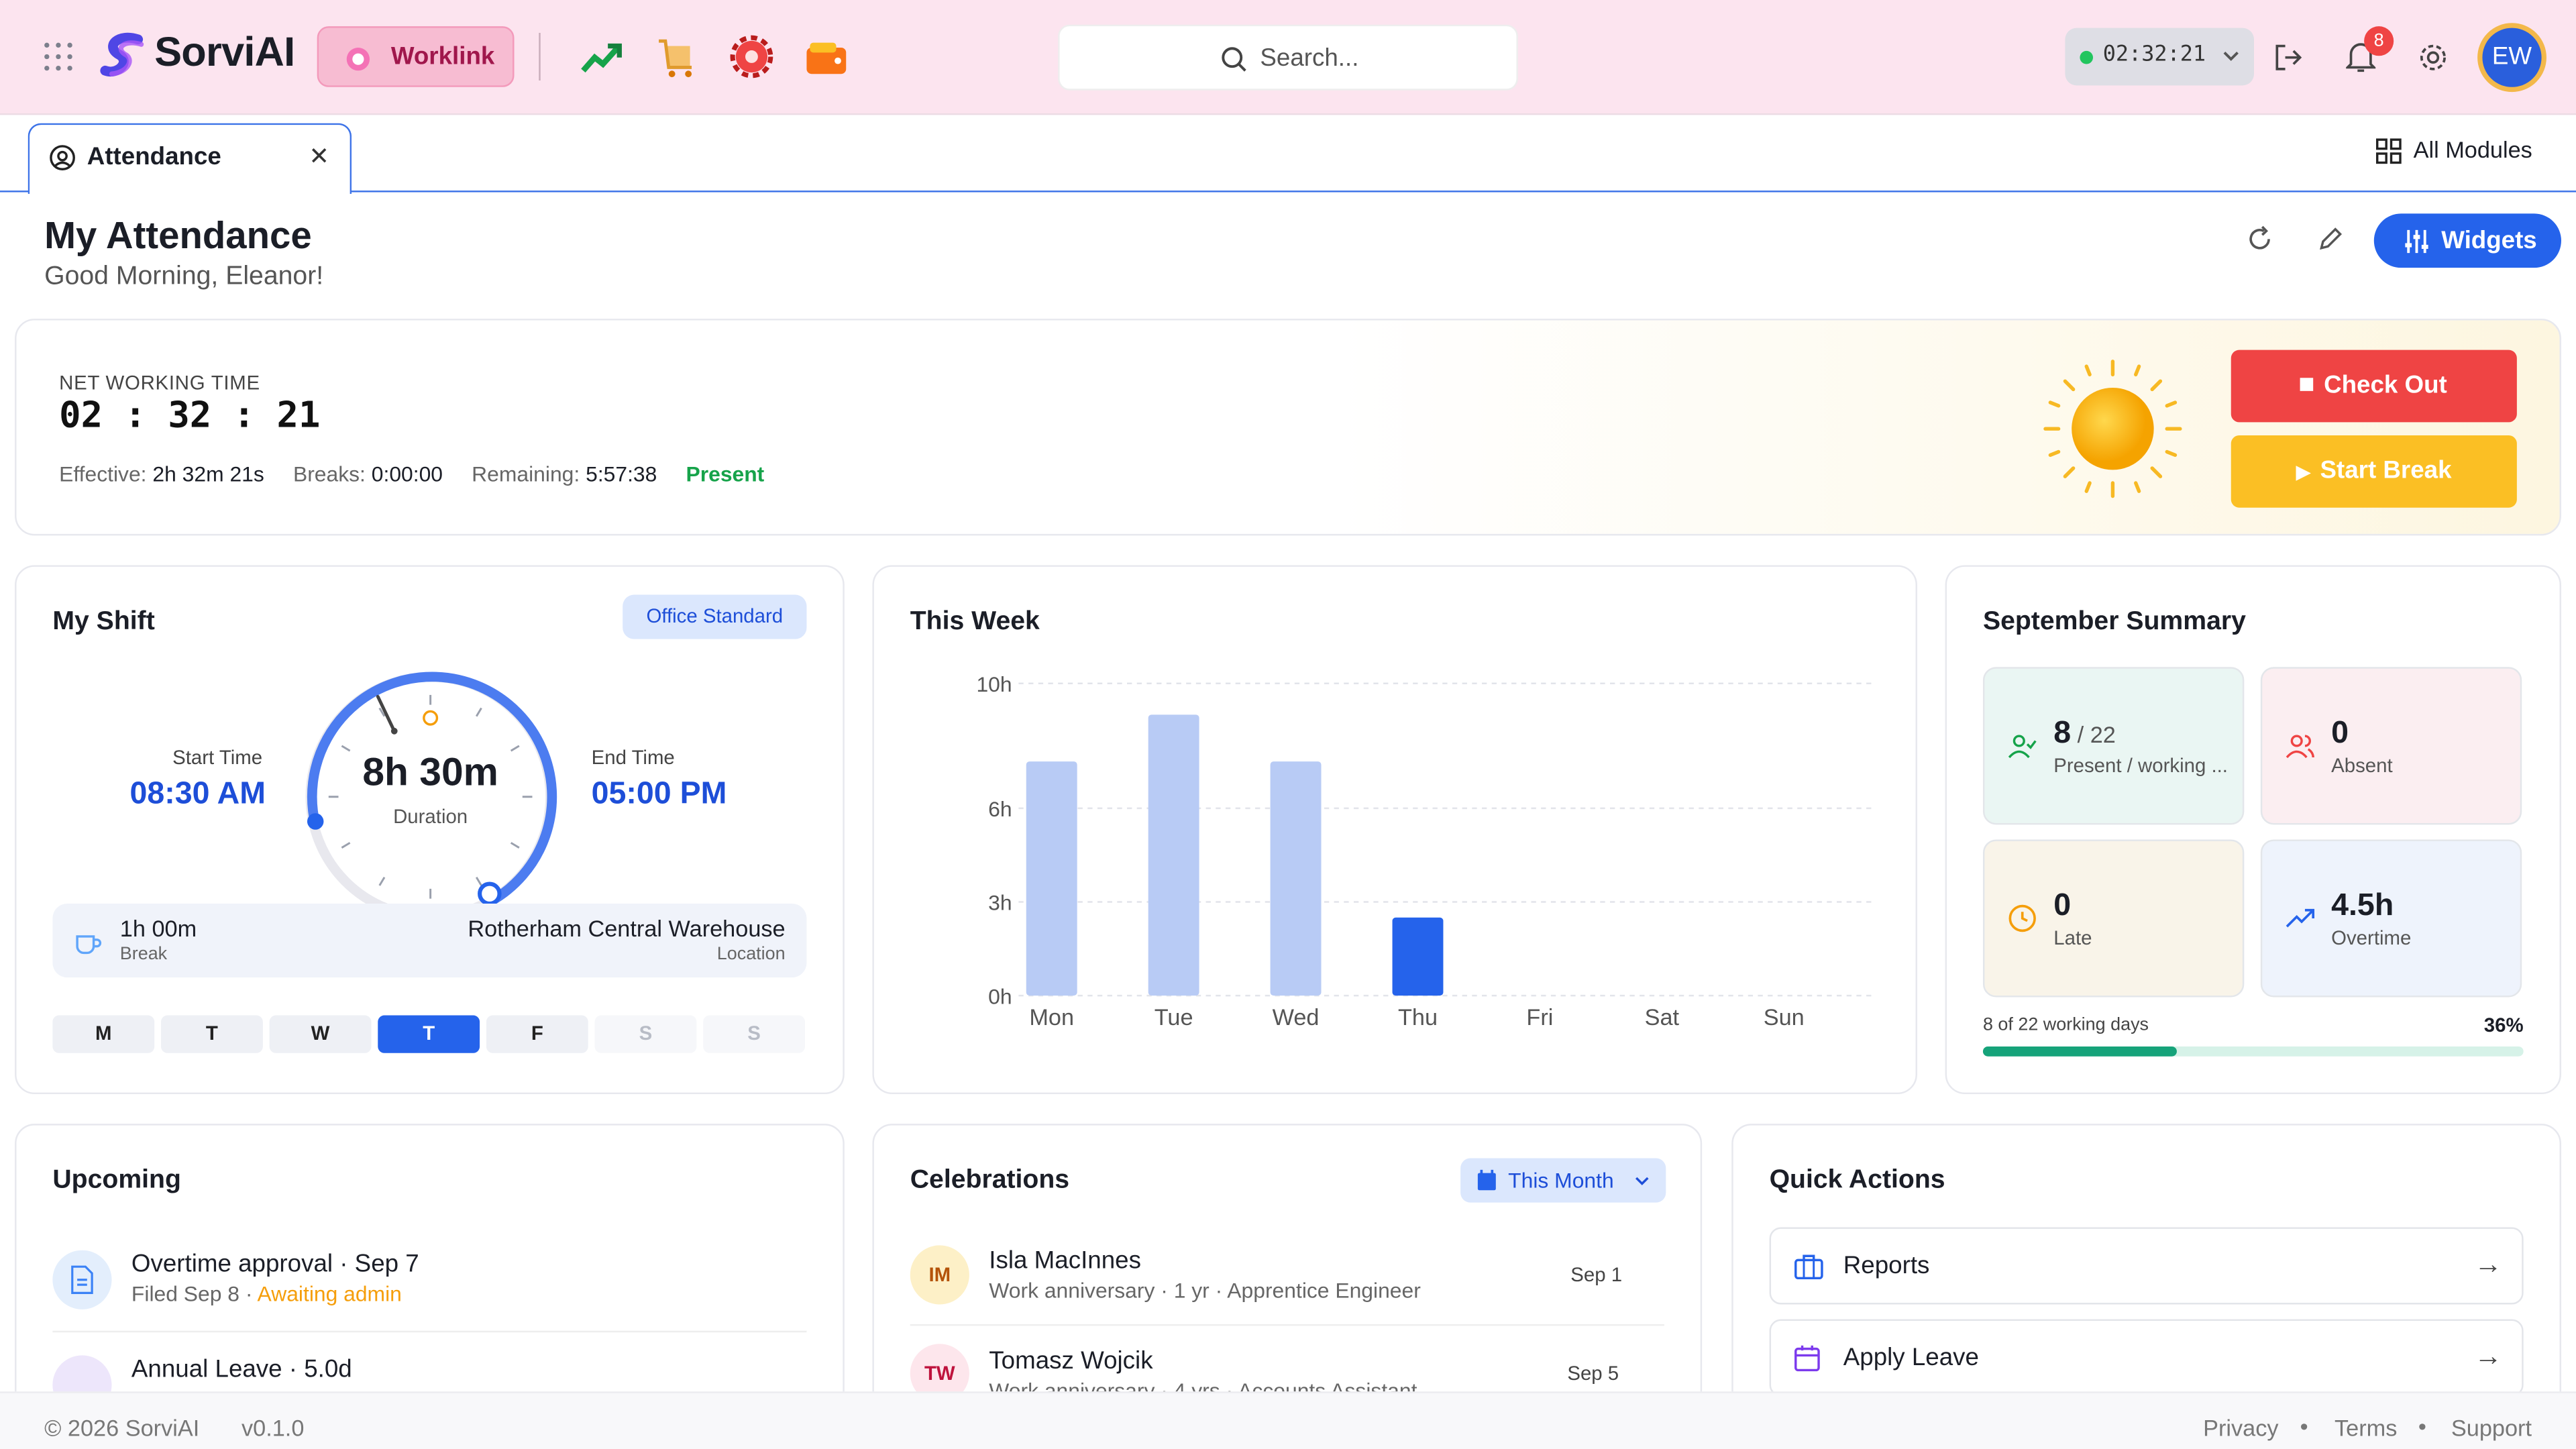 This screenshot has width=2576, height=1449. I want to click on terms-link: Terms, so click(2365, 1428).